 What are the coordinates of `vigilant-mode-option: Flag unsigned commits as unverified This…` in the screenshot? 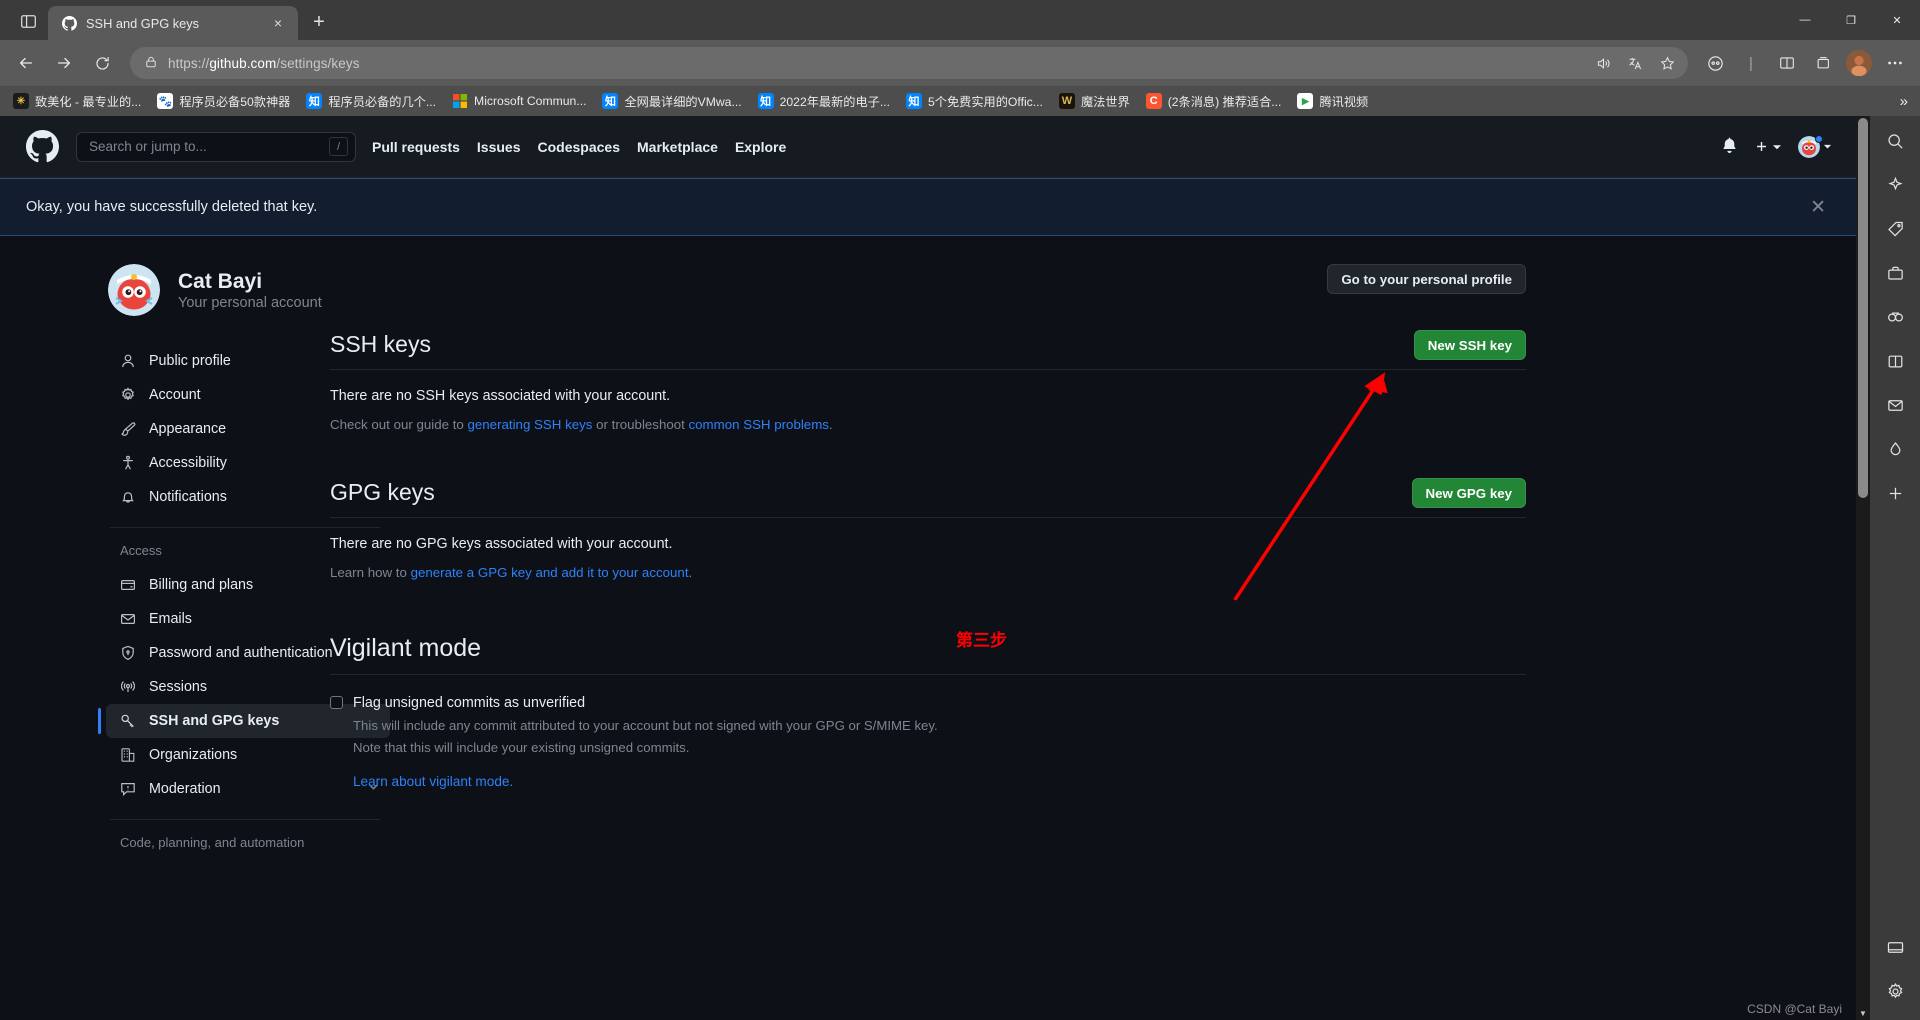 It's located at (928, 717).